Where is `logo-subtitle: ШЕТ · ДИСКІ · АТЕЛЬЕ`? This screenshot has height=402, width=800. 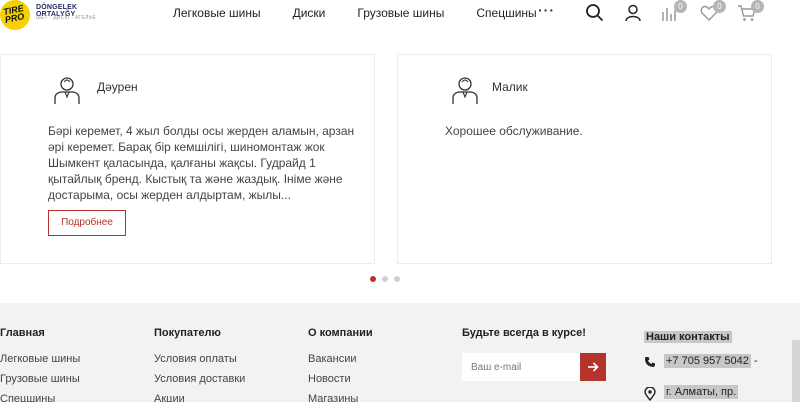 logo-subtitle: ШЕТ · ДИСКІ · АТЕЛЬЕ is located at coordinates (66, 18).